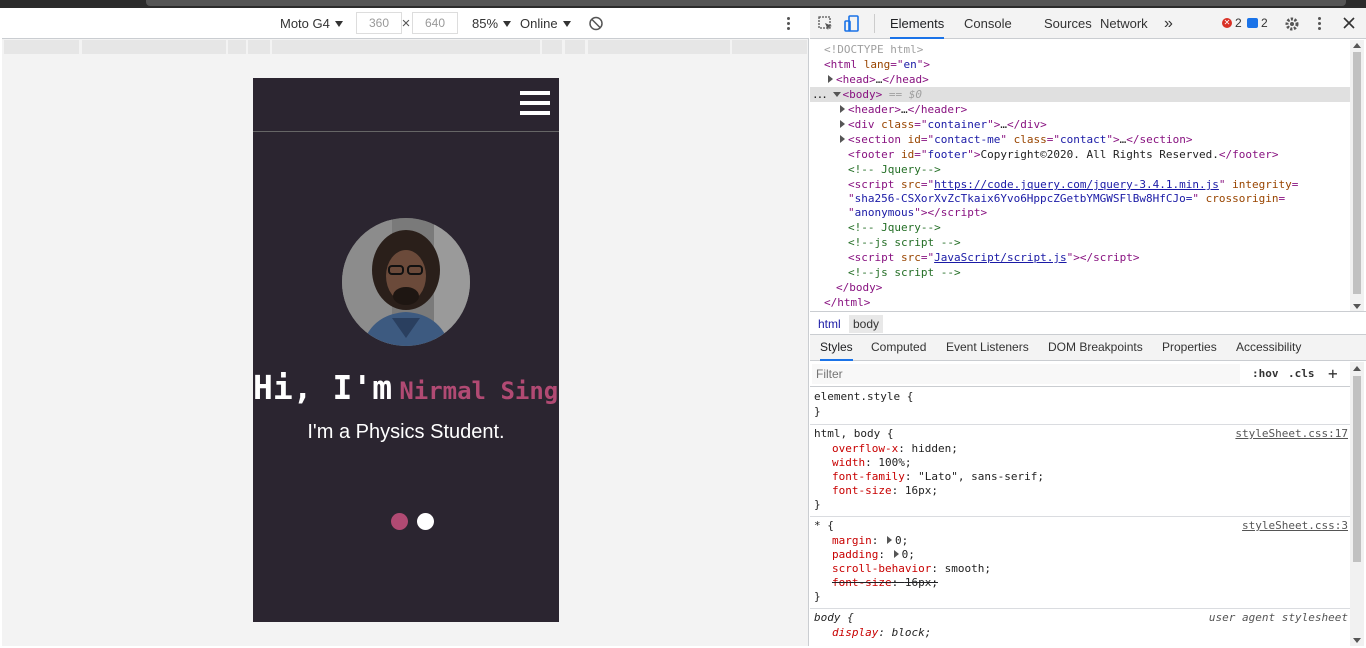 Image resolution: width=1366 pixels, height=648 pixels. I want to click on container-div-node: <div class="container">…</div>, so click(943, 124).